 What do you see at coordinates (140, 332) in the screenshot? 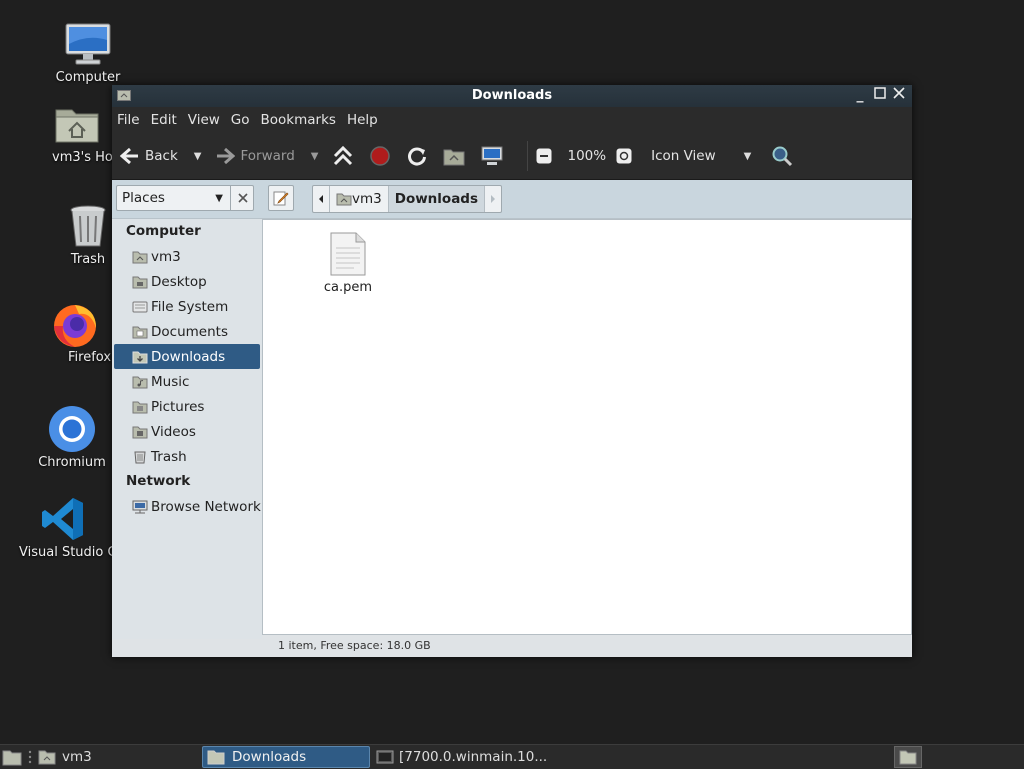
I see `documents-folder-icon` at bounding box center [140, 332].